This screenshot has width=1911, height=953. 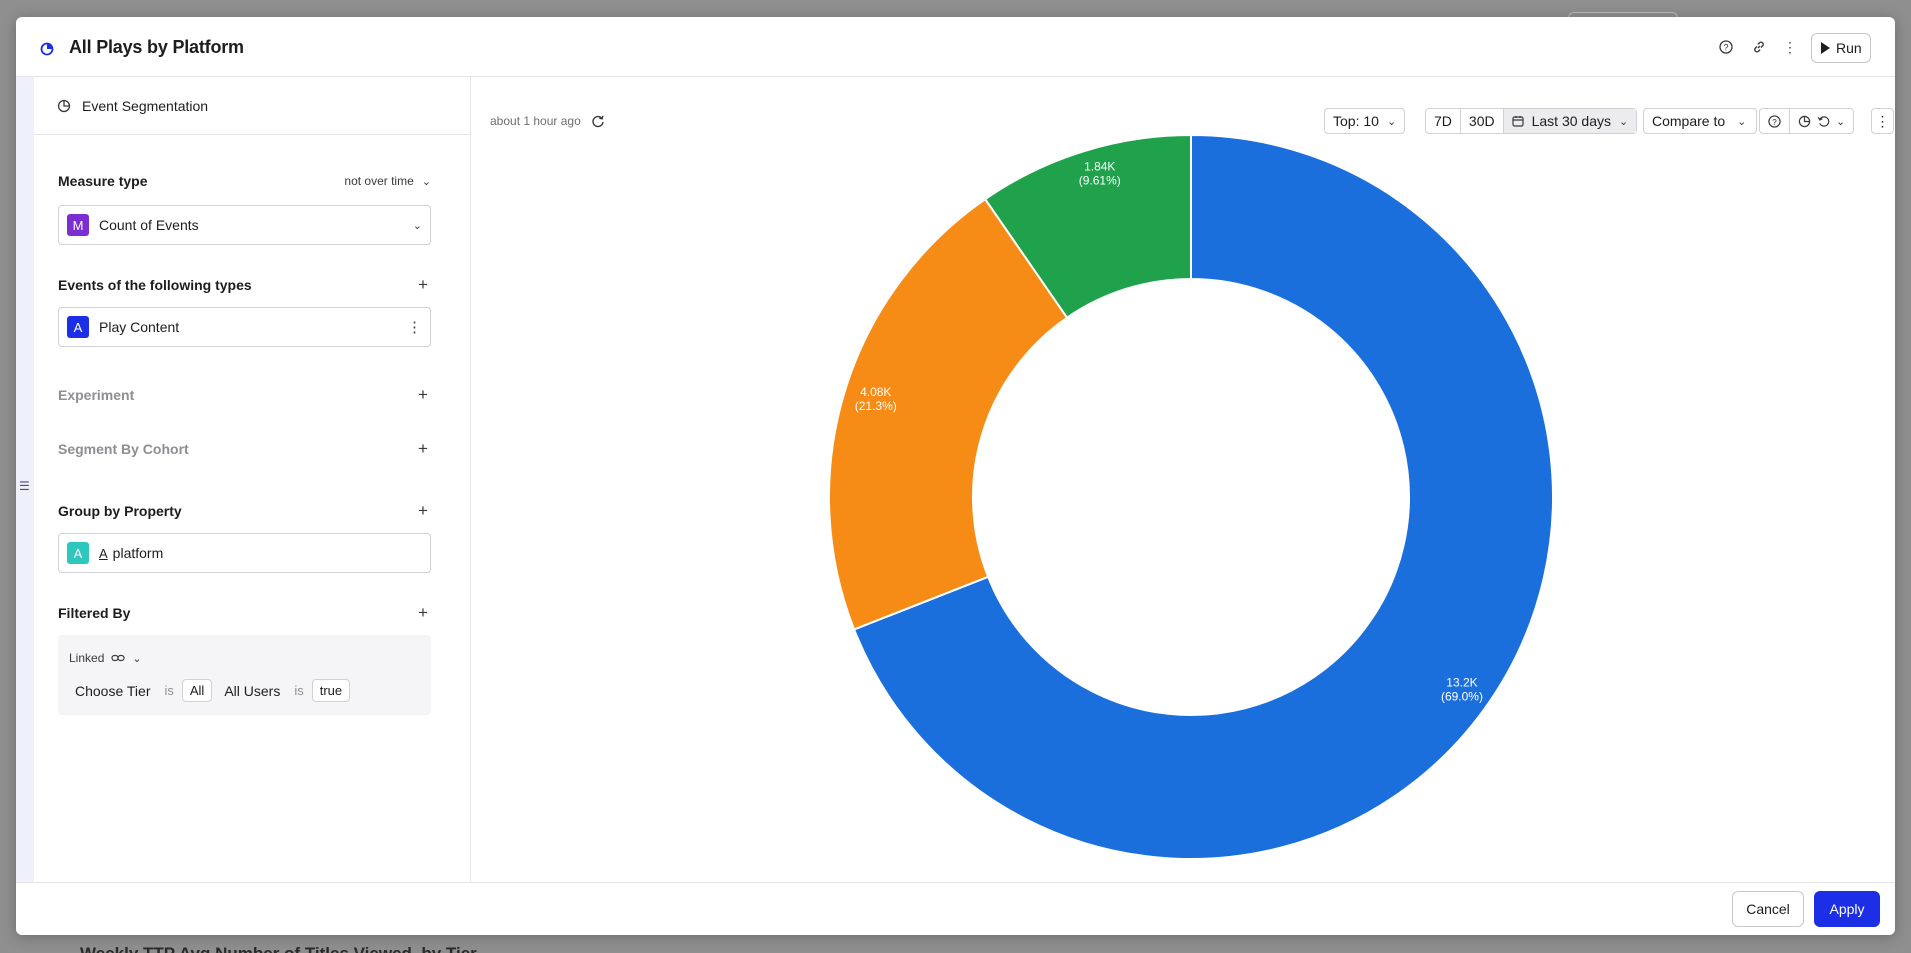 What do you see at coordinates (876, 406) in the screenshot?
I see `slice-percent-label: (21.3%)` at bounding box center [876, 406].